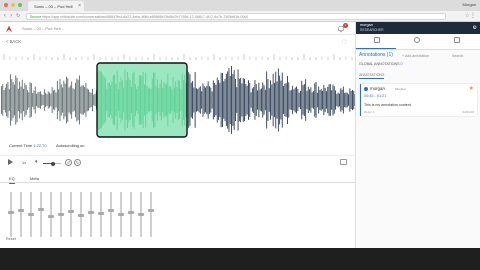 The height and width of the screenshot is (270, 480). I want to click on global-annotations-count: 0, so click(401, 64).